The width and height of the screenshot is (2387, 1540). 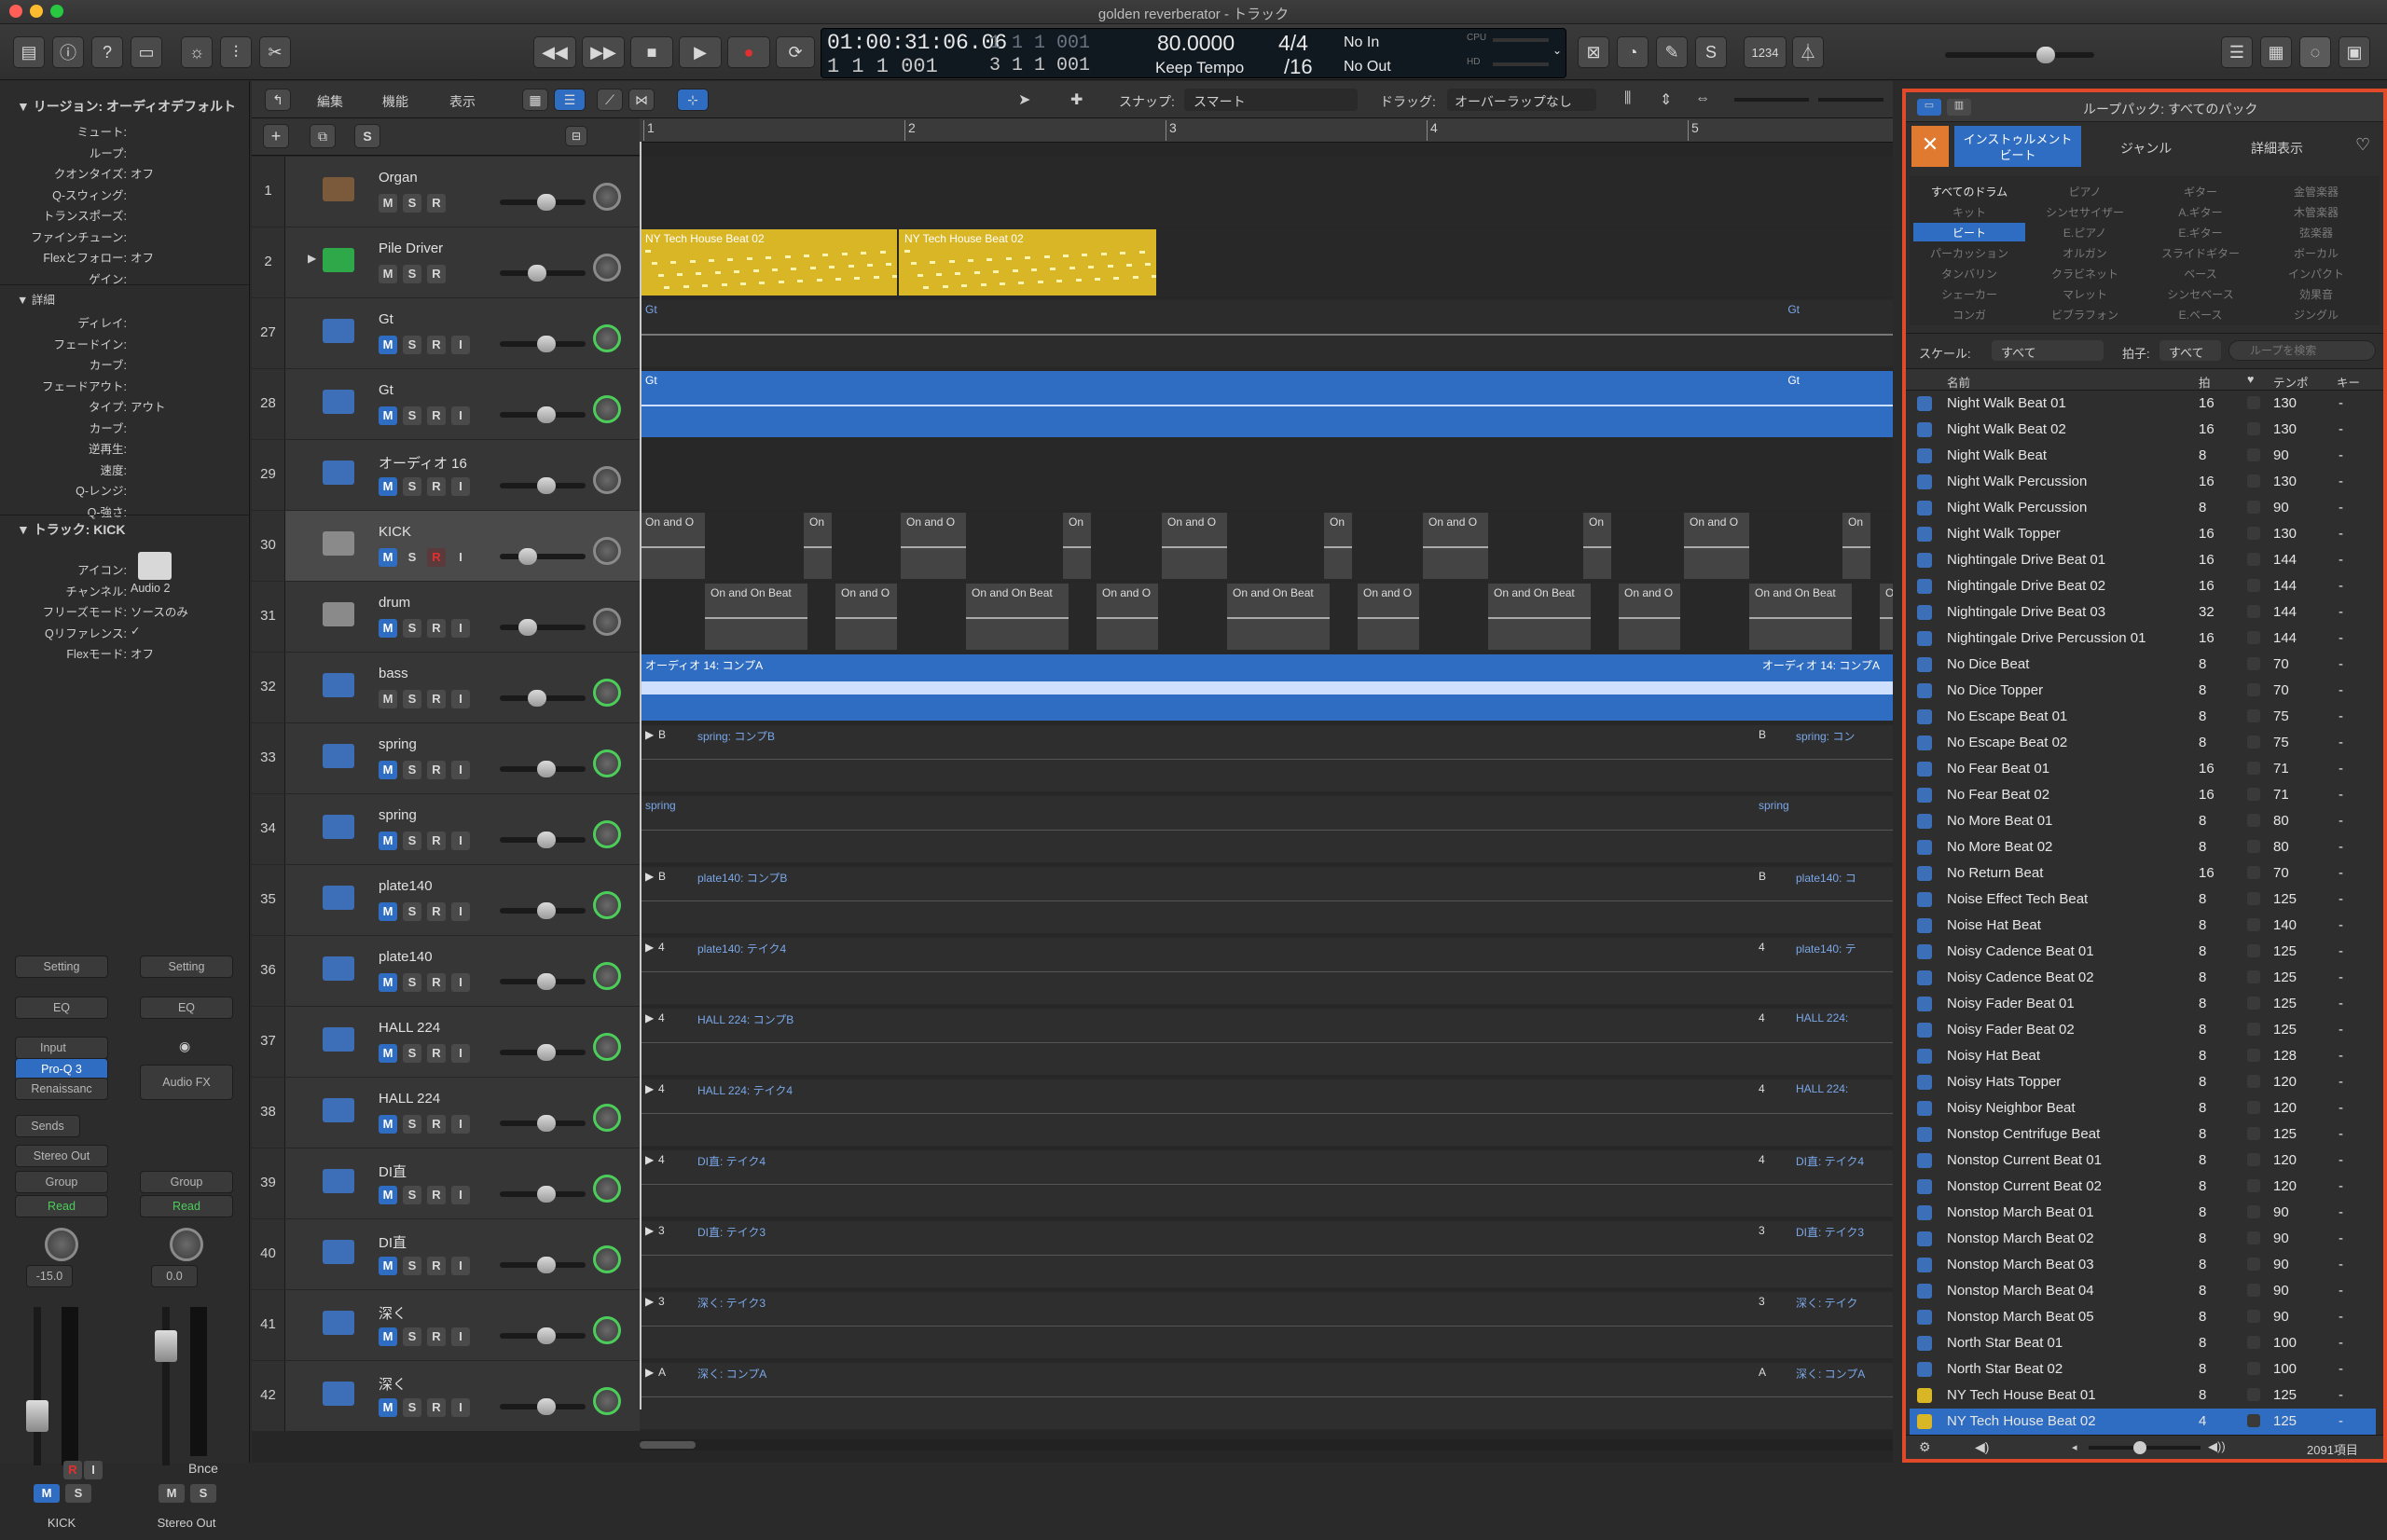 I want to click on track-row: 40 DI直 M S R I ▶ 3 DI直: テイク3 3 DI直: テイク3, so click(x=1072, y=1254).